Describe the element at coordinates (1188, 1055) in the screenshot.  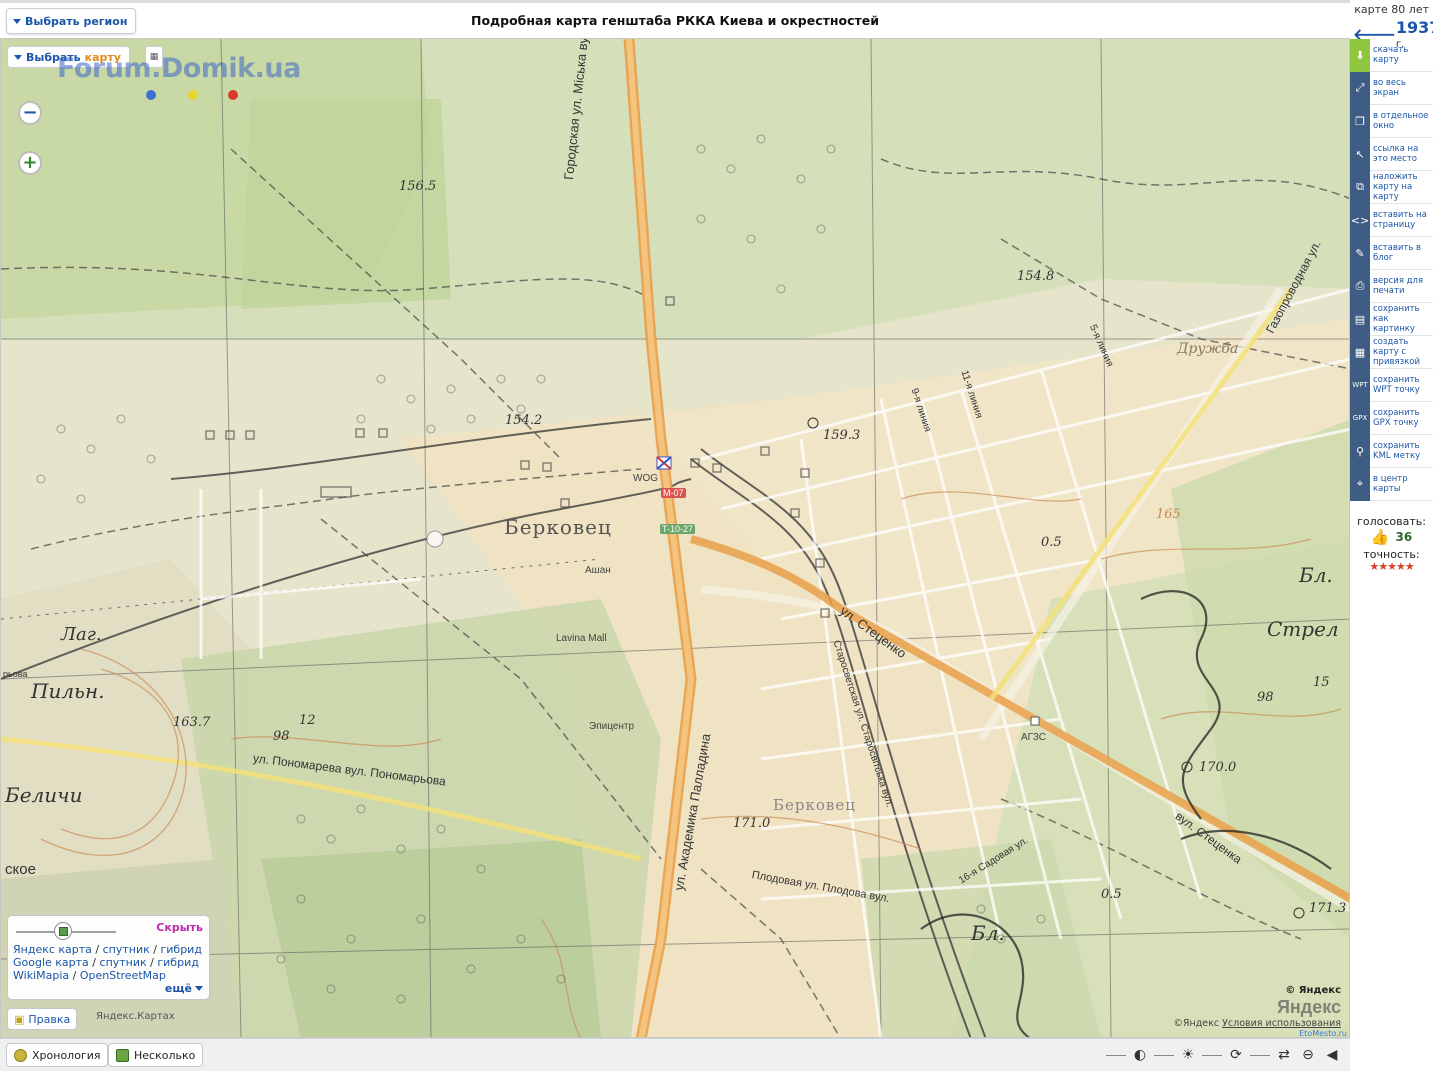
I see `brightness-icon: ☀` at that location.